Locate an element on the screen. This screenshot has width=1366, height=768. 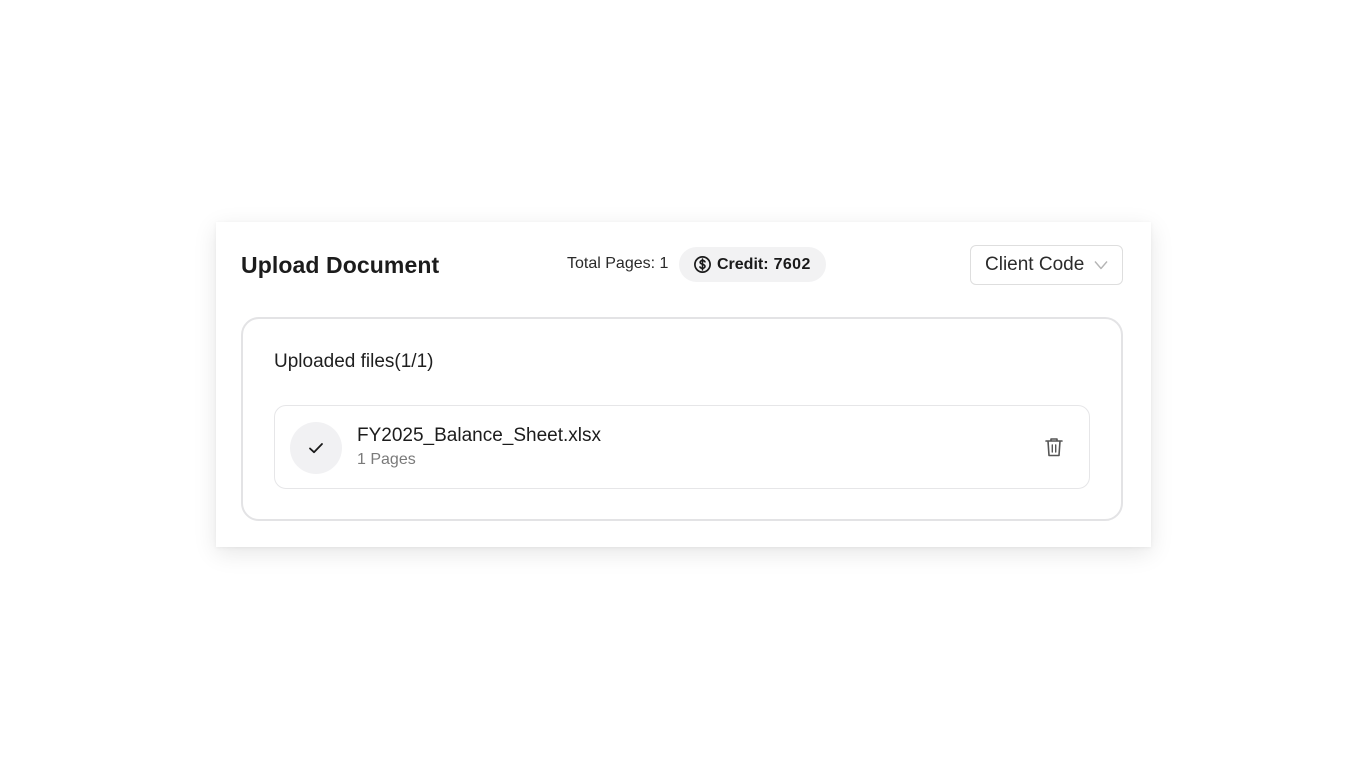
uploaded-files-heading: Uploaded files(1/1) is located at coordinates (354, 361).